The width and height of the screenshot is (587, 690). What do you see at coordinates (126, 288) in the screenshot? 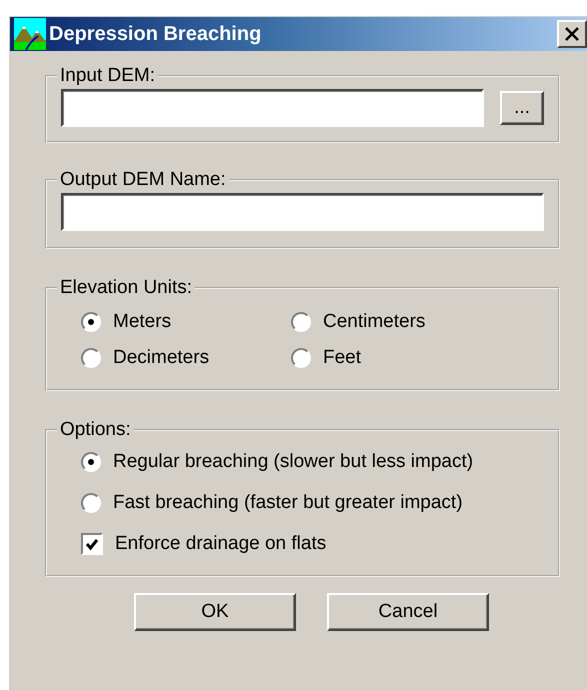
I see `group-label: Elevation Units:` at bounding box center [126, 288].